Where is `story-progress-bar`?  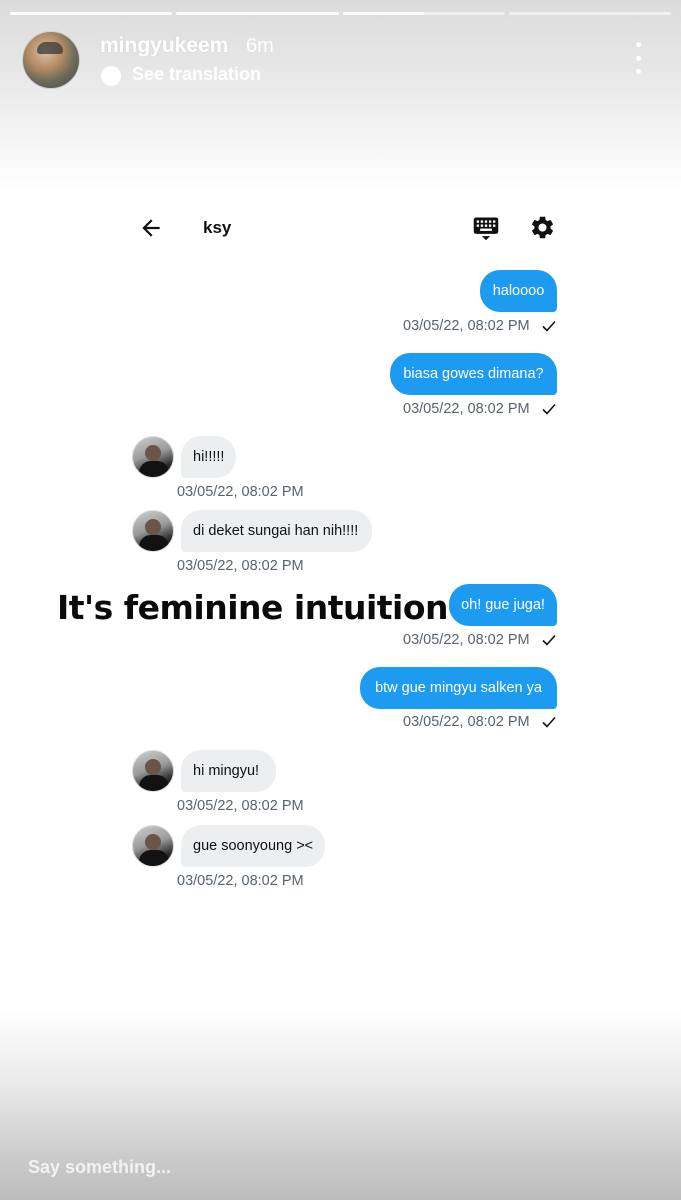 story-progress-bar is located at coordinates (340, 13).